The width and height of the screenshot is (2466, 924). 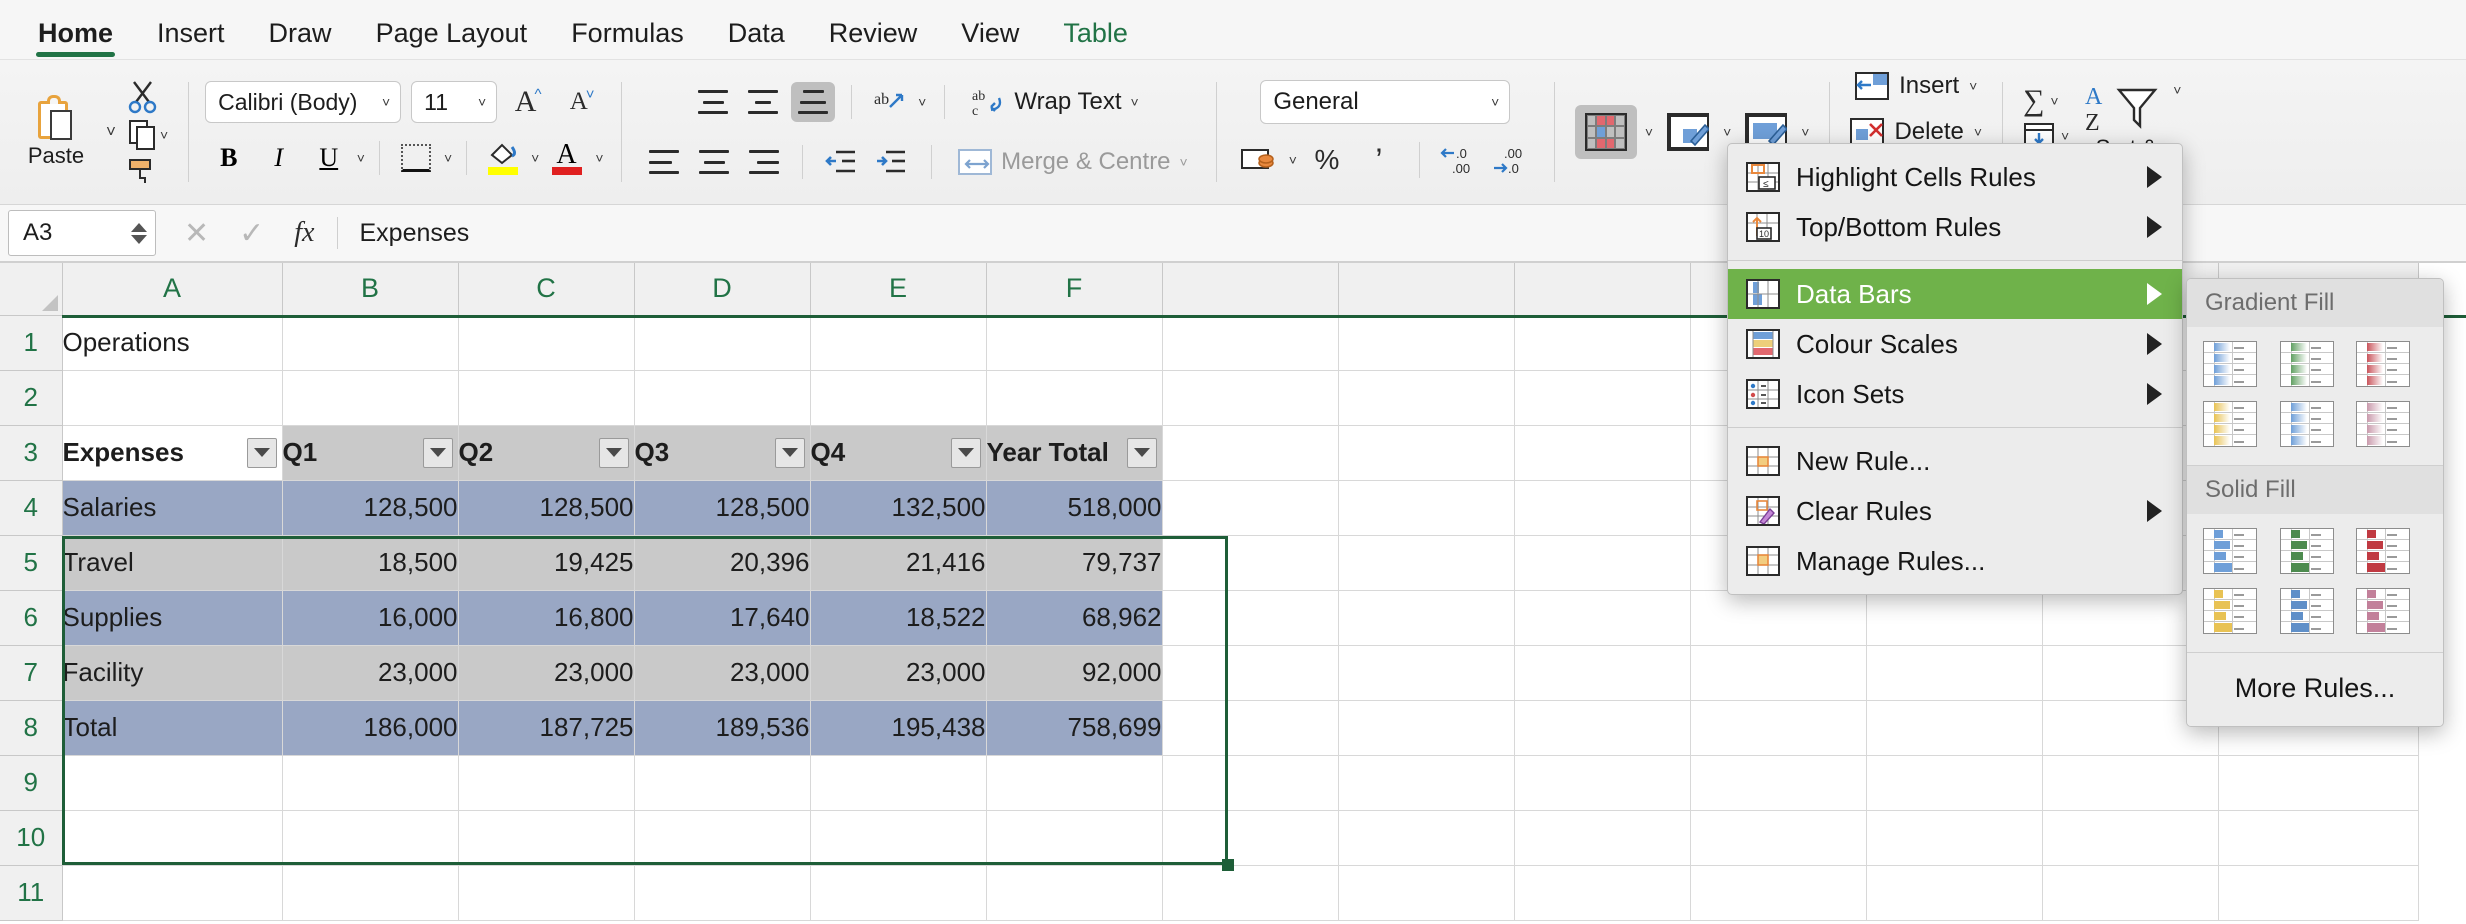 I want to click on autosum-chevron-down-icon: ˅, so click(x=2054, y=101).